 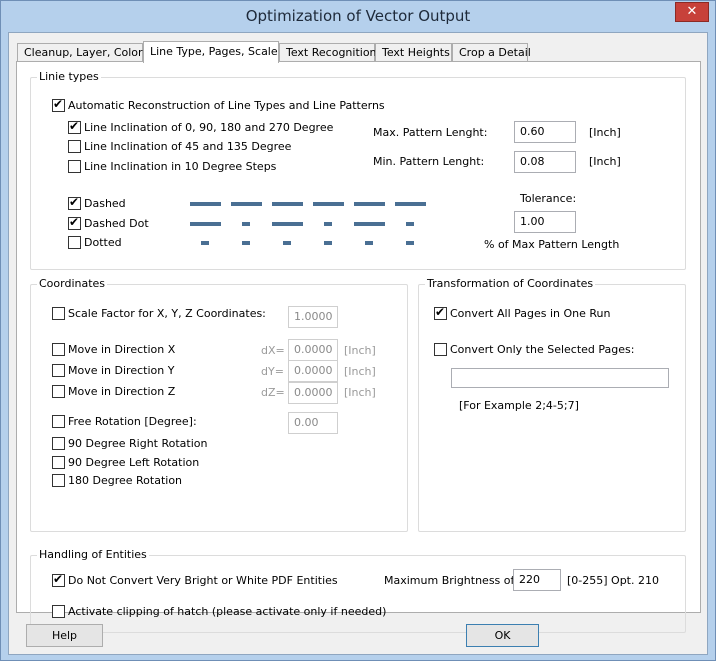 I want to click on convert-selected-pages-checkbox: Convert Only the Selected Pages:, so click(x=534, y=350).